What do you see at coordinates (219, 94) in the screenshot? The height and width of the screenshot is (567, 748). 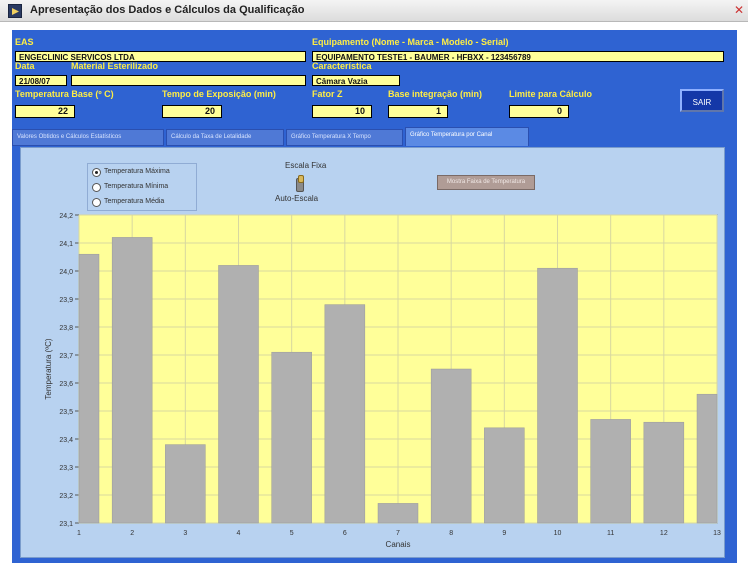 I see `tempo-label: Tempo de Exposição (min)` at bounding box center [219, 94].